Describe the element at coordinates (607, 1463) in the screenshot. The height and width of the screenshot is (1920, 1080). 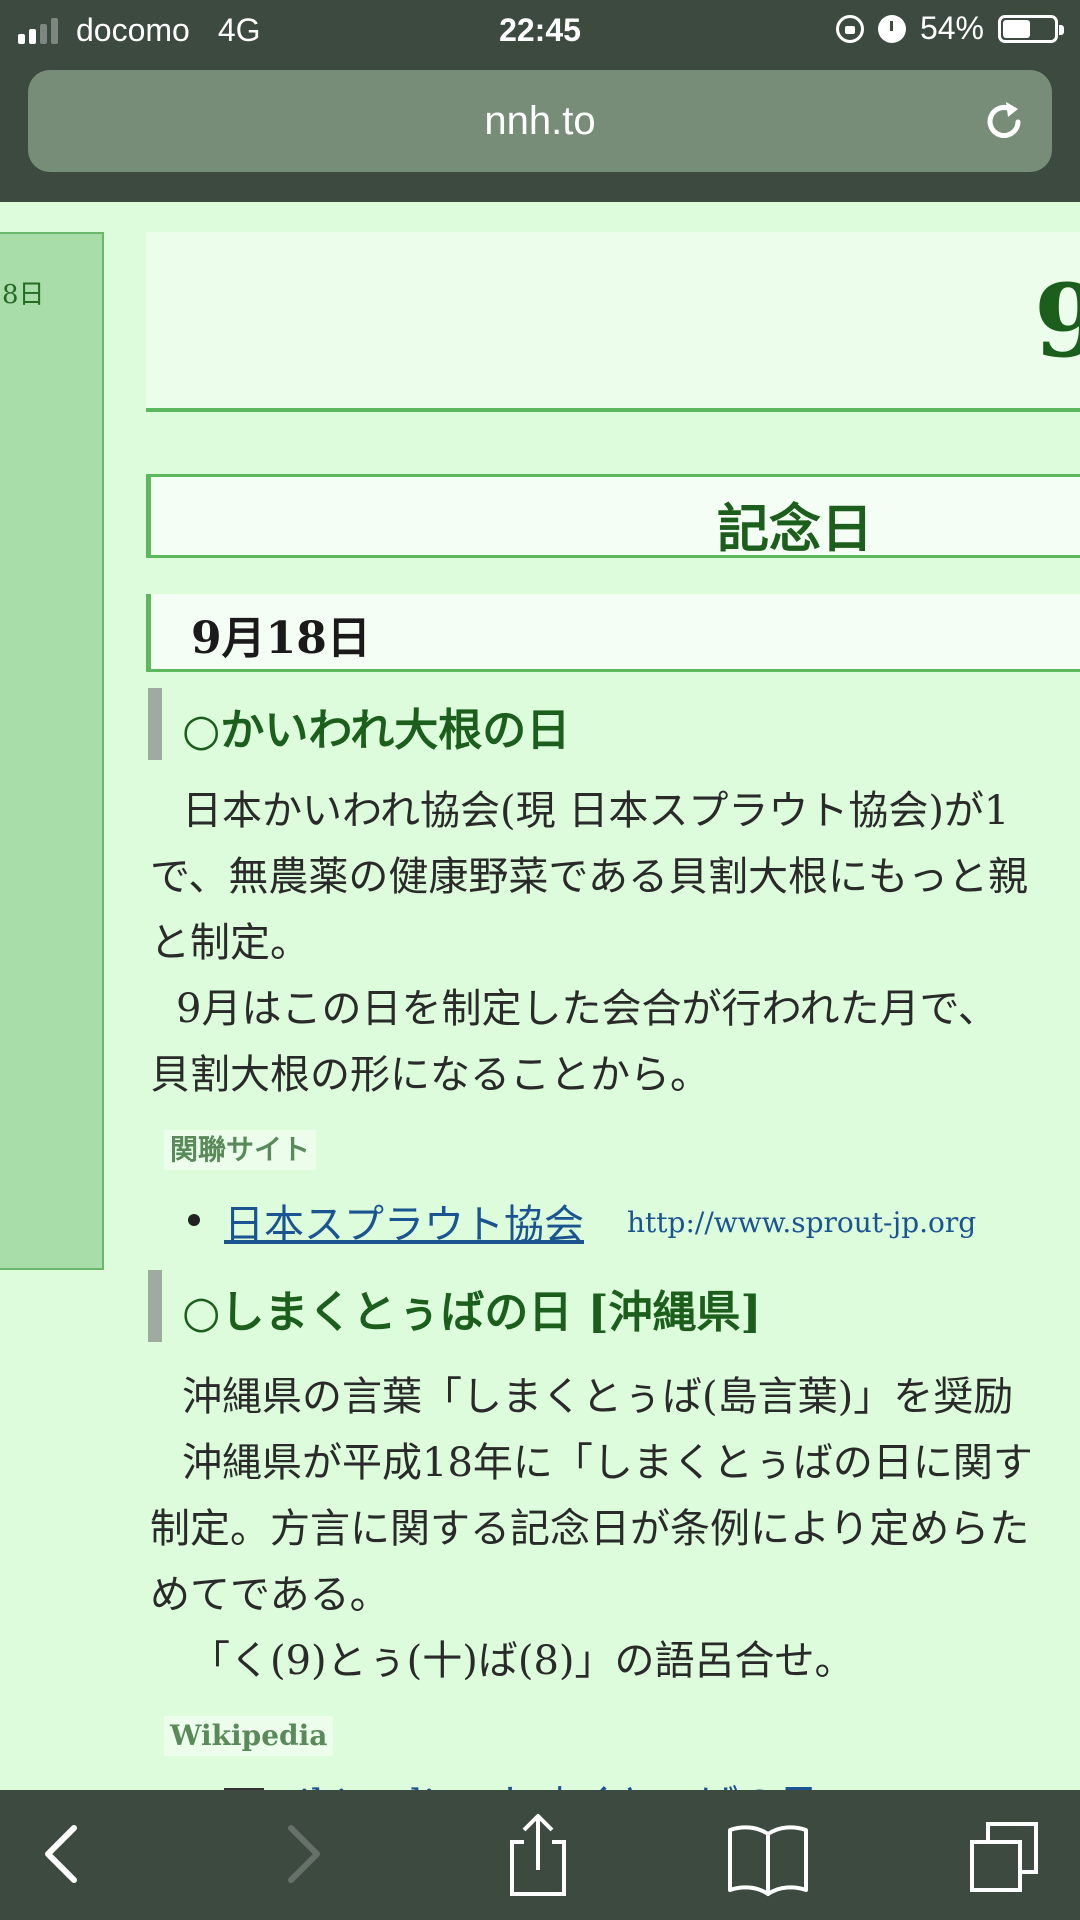
I see `entry-text-line: 沖縄県が平成18年に「しまくとぅばの日に関す` at that location.